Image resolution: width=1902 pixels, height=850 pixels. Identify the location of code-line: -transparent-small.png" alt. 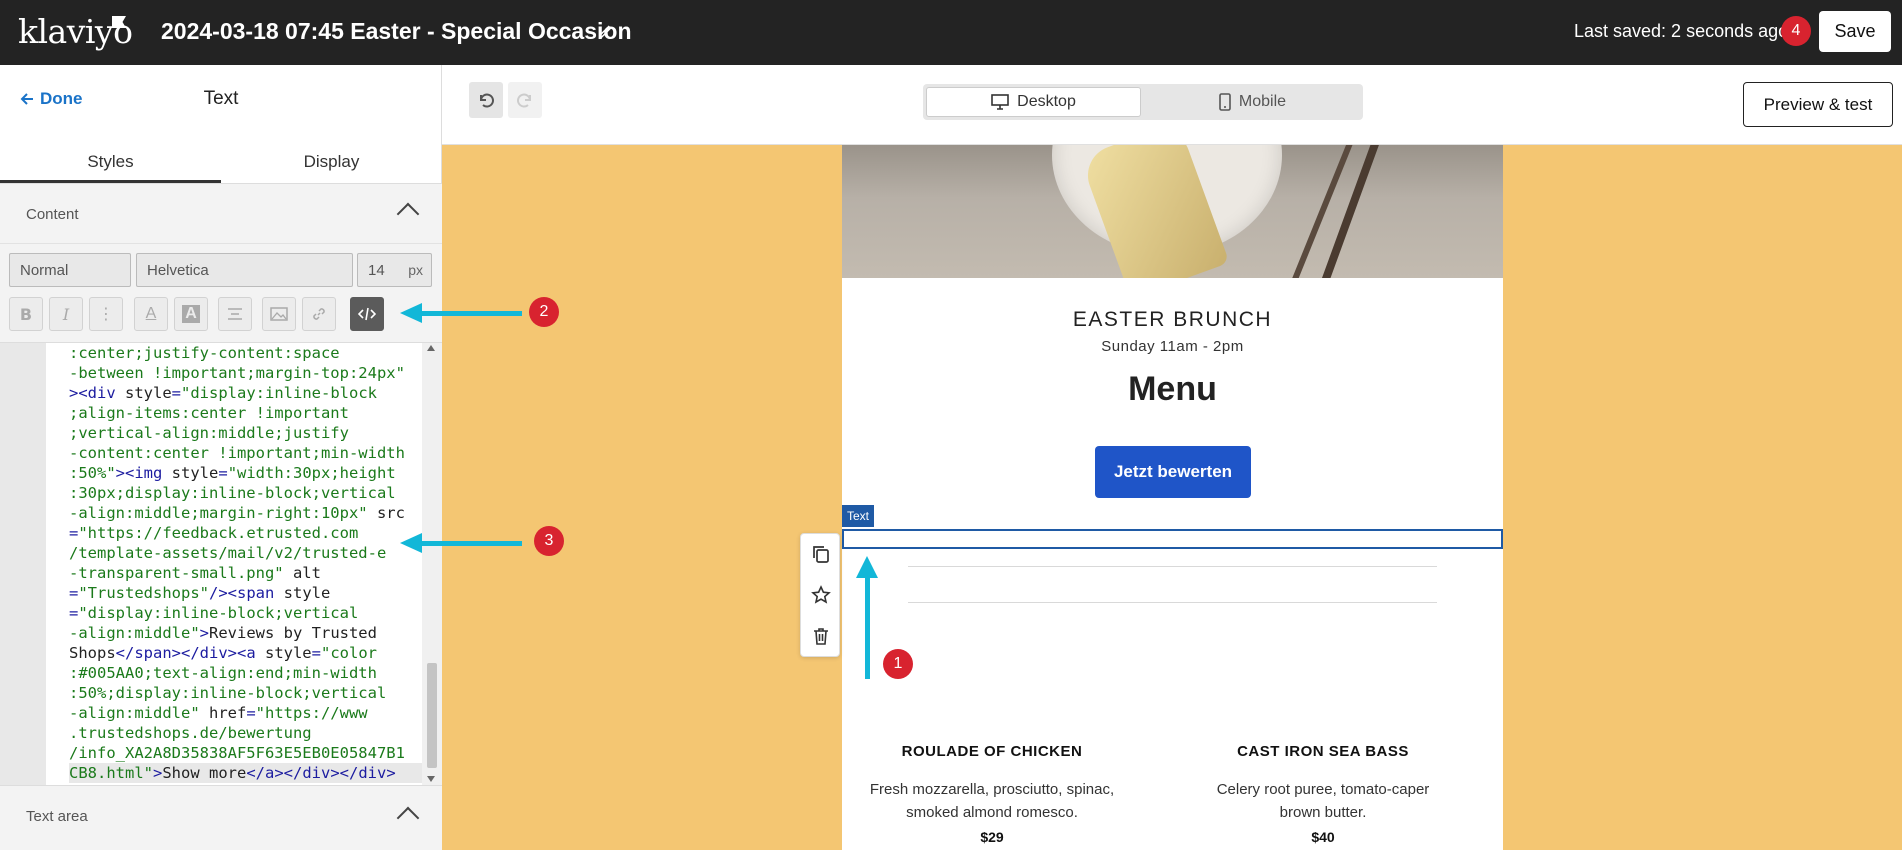
(245, 573).